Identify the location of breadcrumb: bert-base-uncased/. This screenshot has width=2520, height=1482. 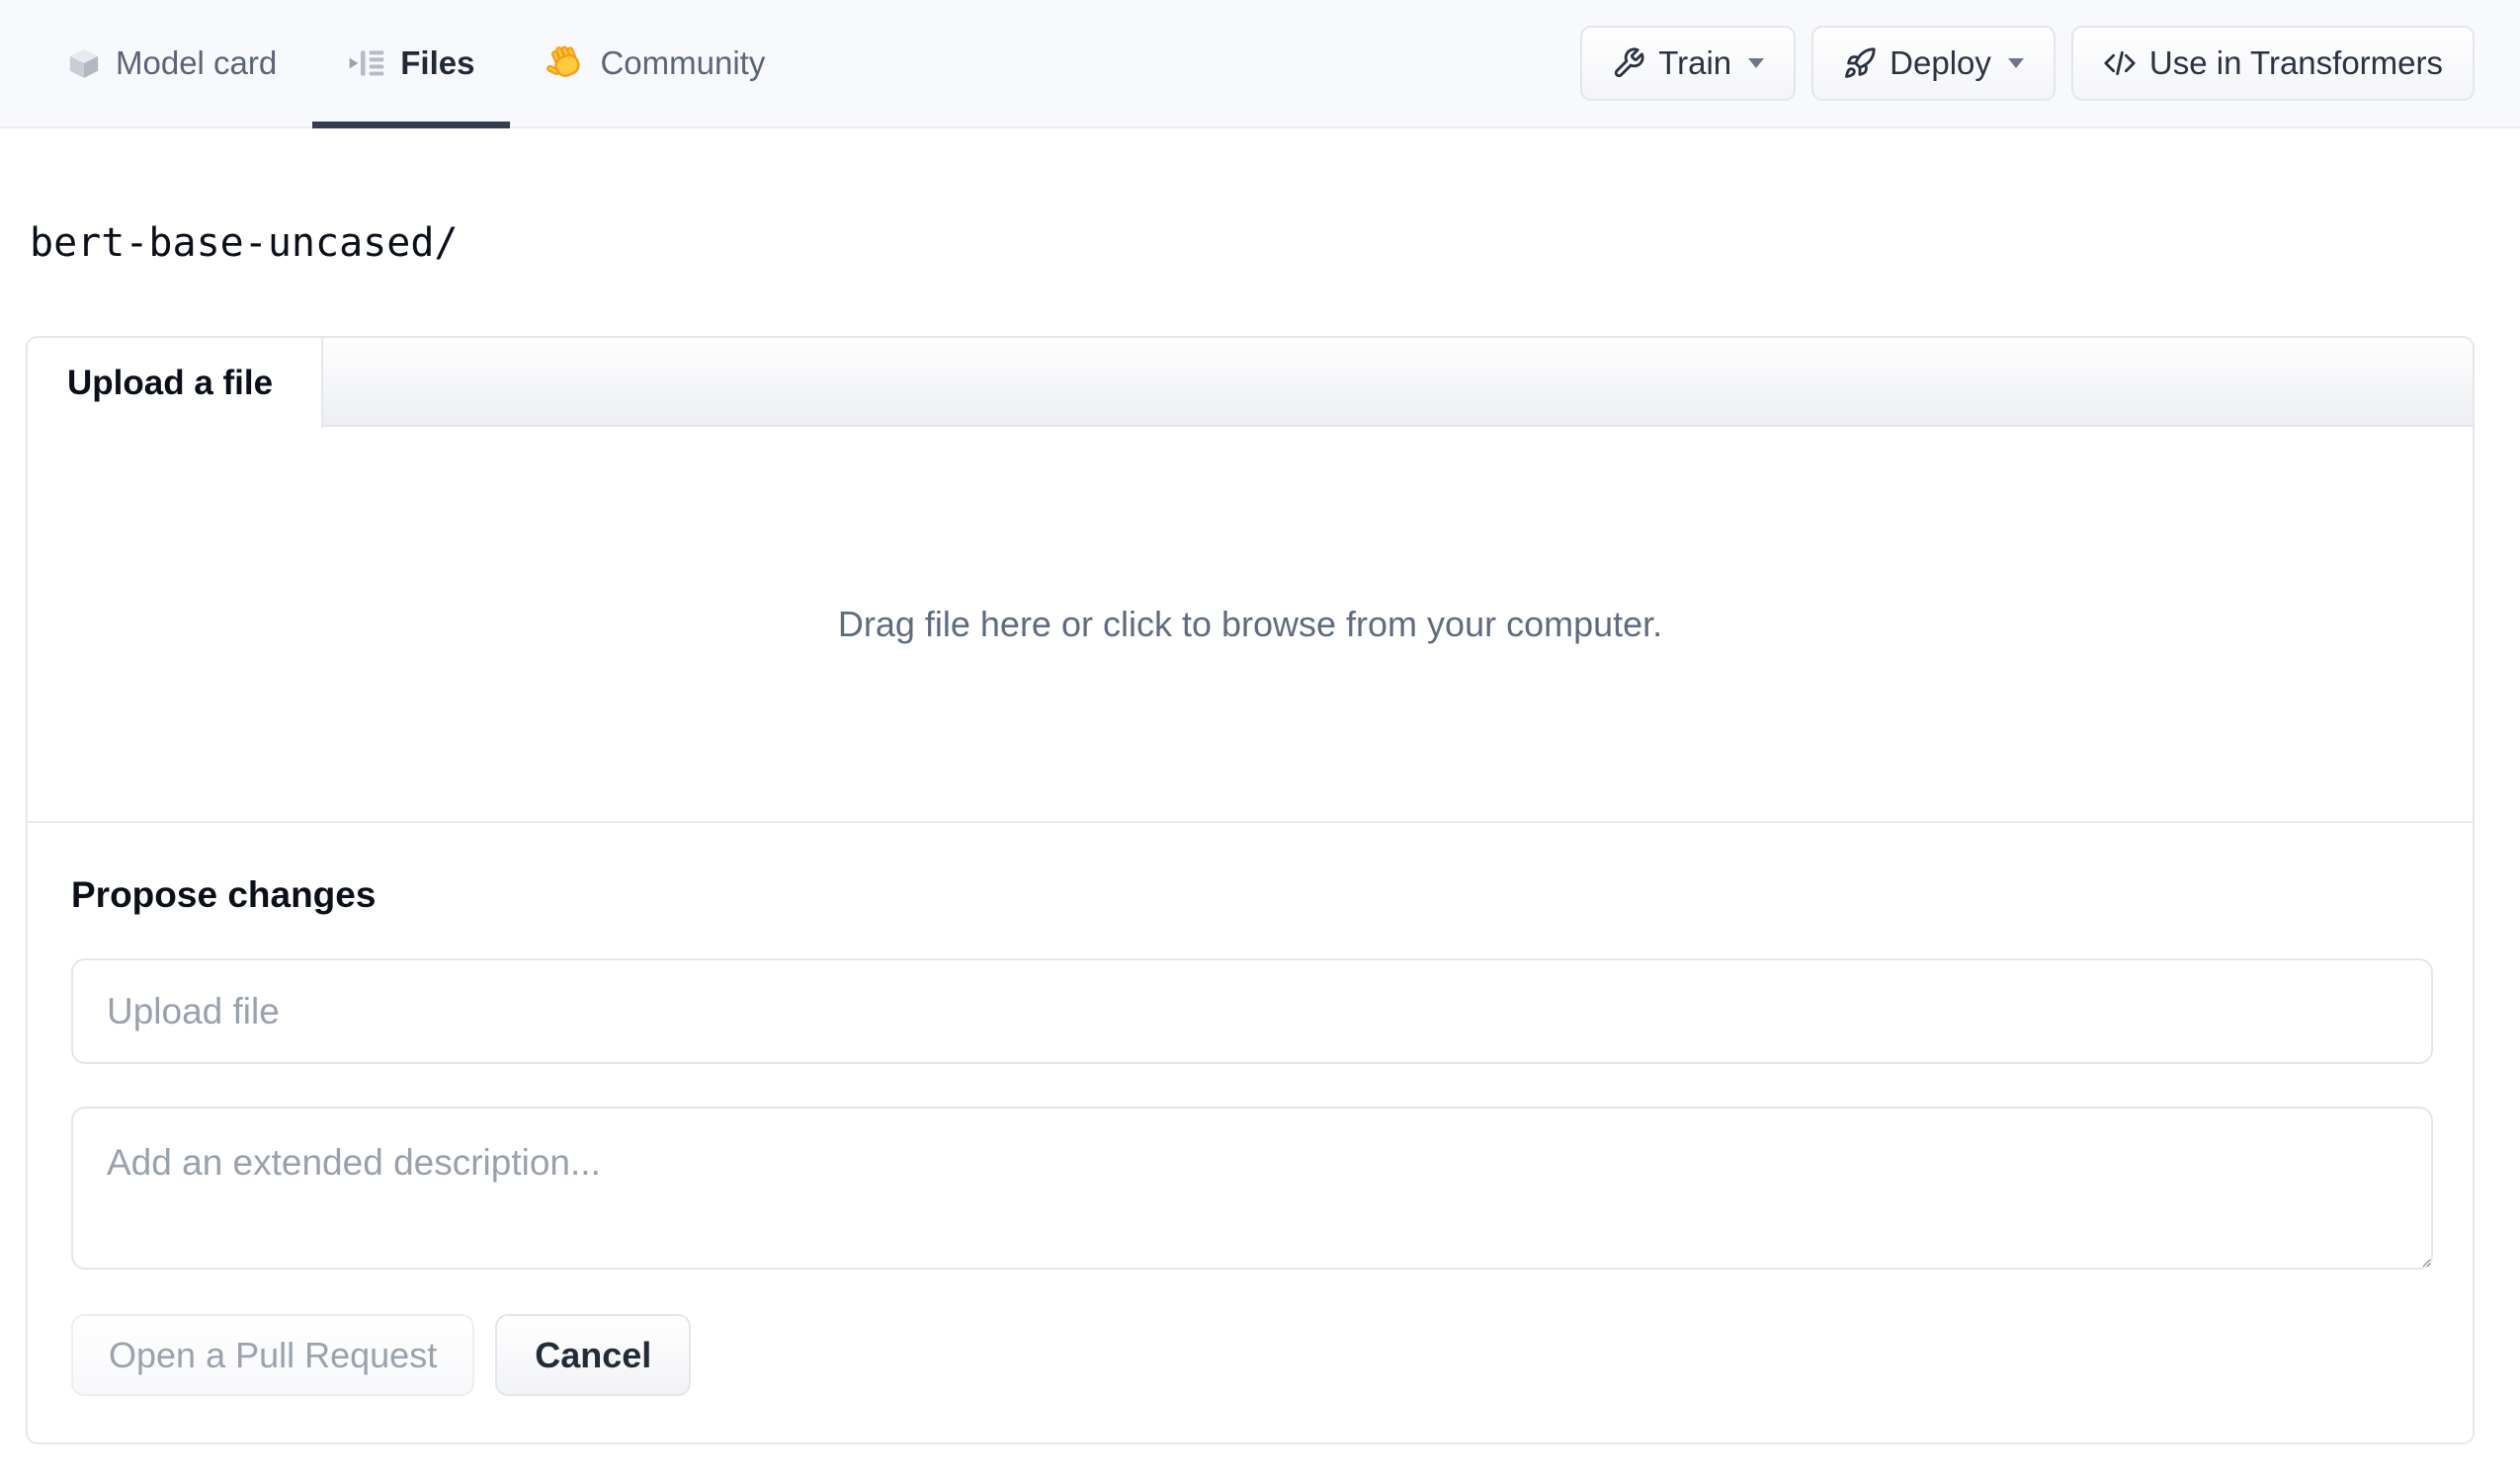
(1275, 243).